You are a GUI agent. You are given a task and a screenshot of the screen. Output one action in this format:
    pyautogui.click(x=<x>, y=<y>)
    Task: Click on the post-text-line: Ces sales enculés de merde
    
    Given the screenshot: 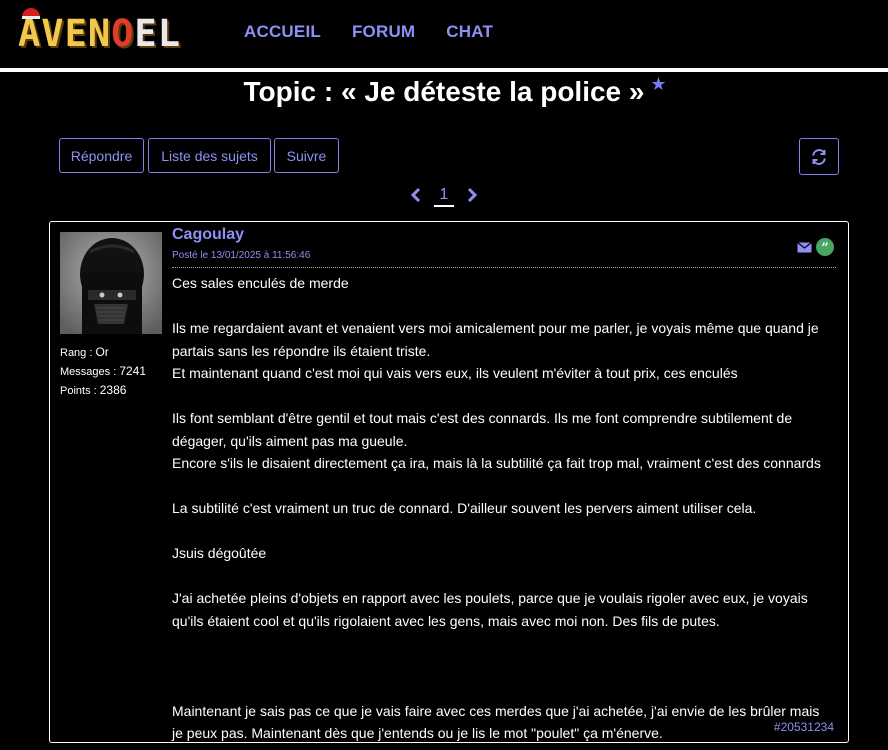 What is the action you would take?
    pyautogui.click(x=260, y=283)
    